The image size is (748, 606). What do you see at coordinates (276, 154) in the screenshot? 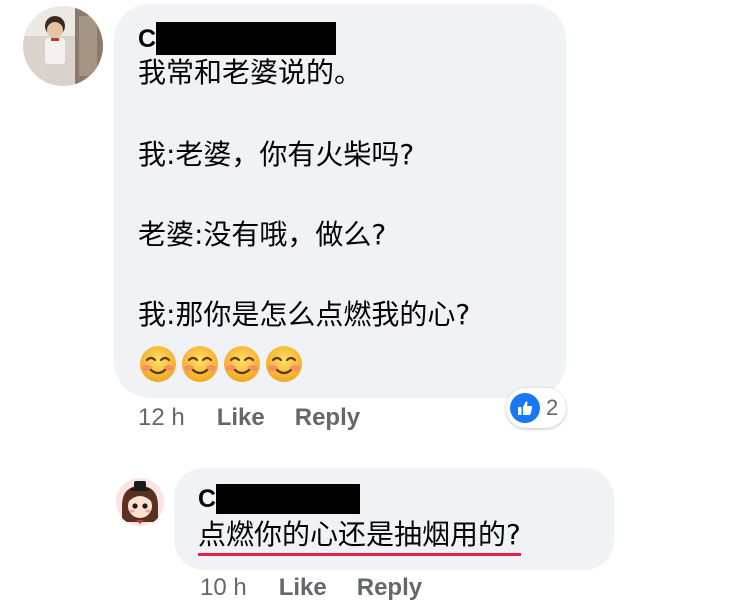
I see `comment-text-line: 我:老婆，你有火柴吗?` at bounding box center [276, 154].